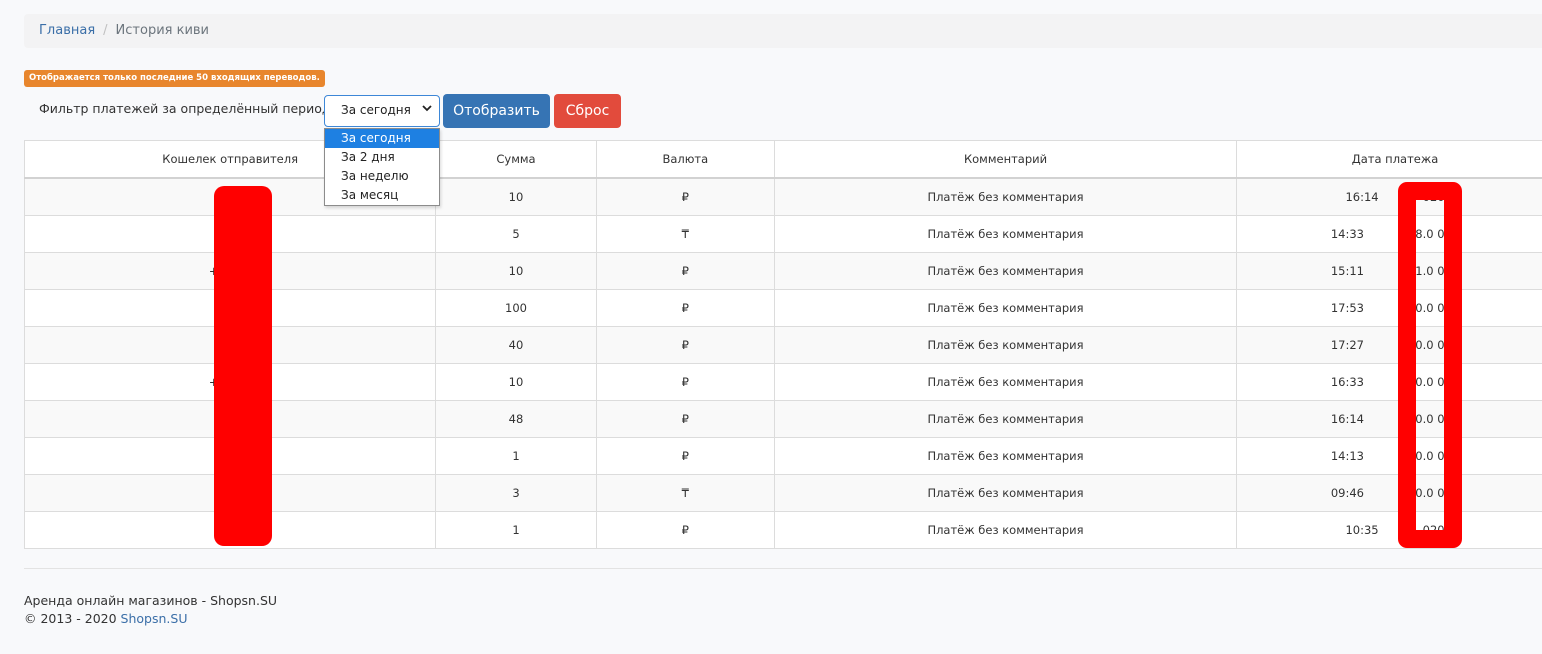 This screenshot has width=1542, height=654. Describe the element at coordinates (1347, 493) in the screenshot. I see `date-time: 09:46` at that location.